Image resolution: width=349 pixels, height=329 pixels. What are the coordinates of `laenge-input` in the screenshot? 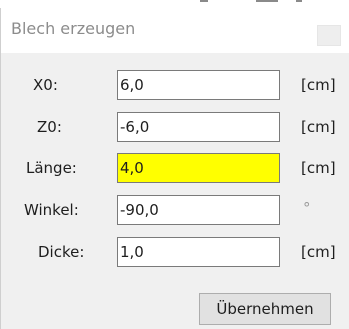 It's located at (198, 168).